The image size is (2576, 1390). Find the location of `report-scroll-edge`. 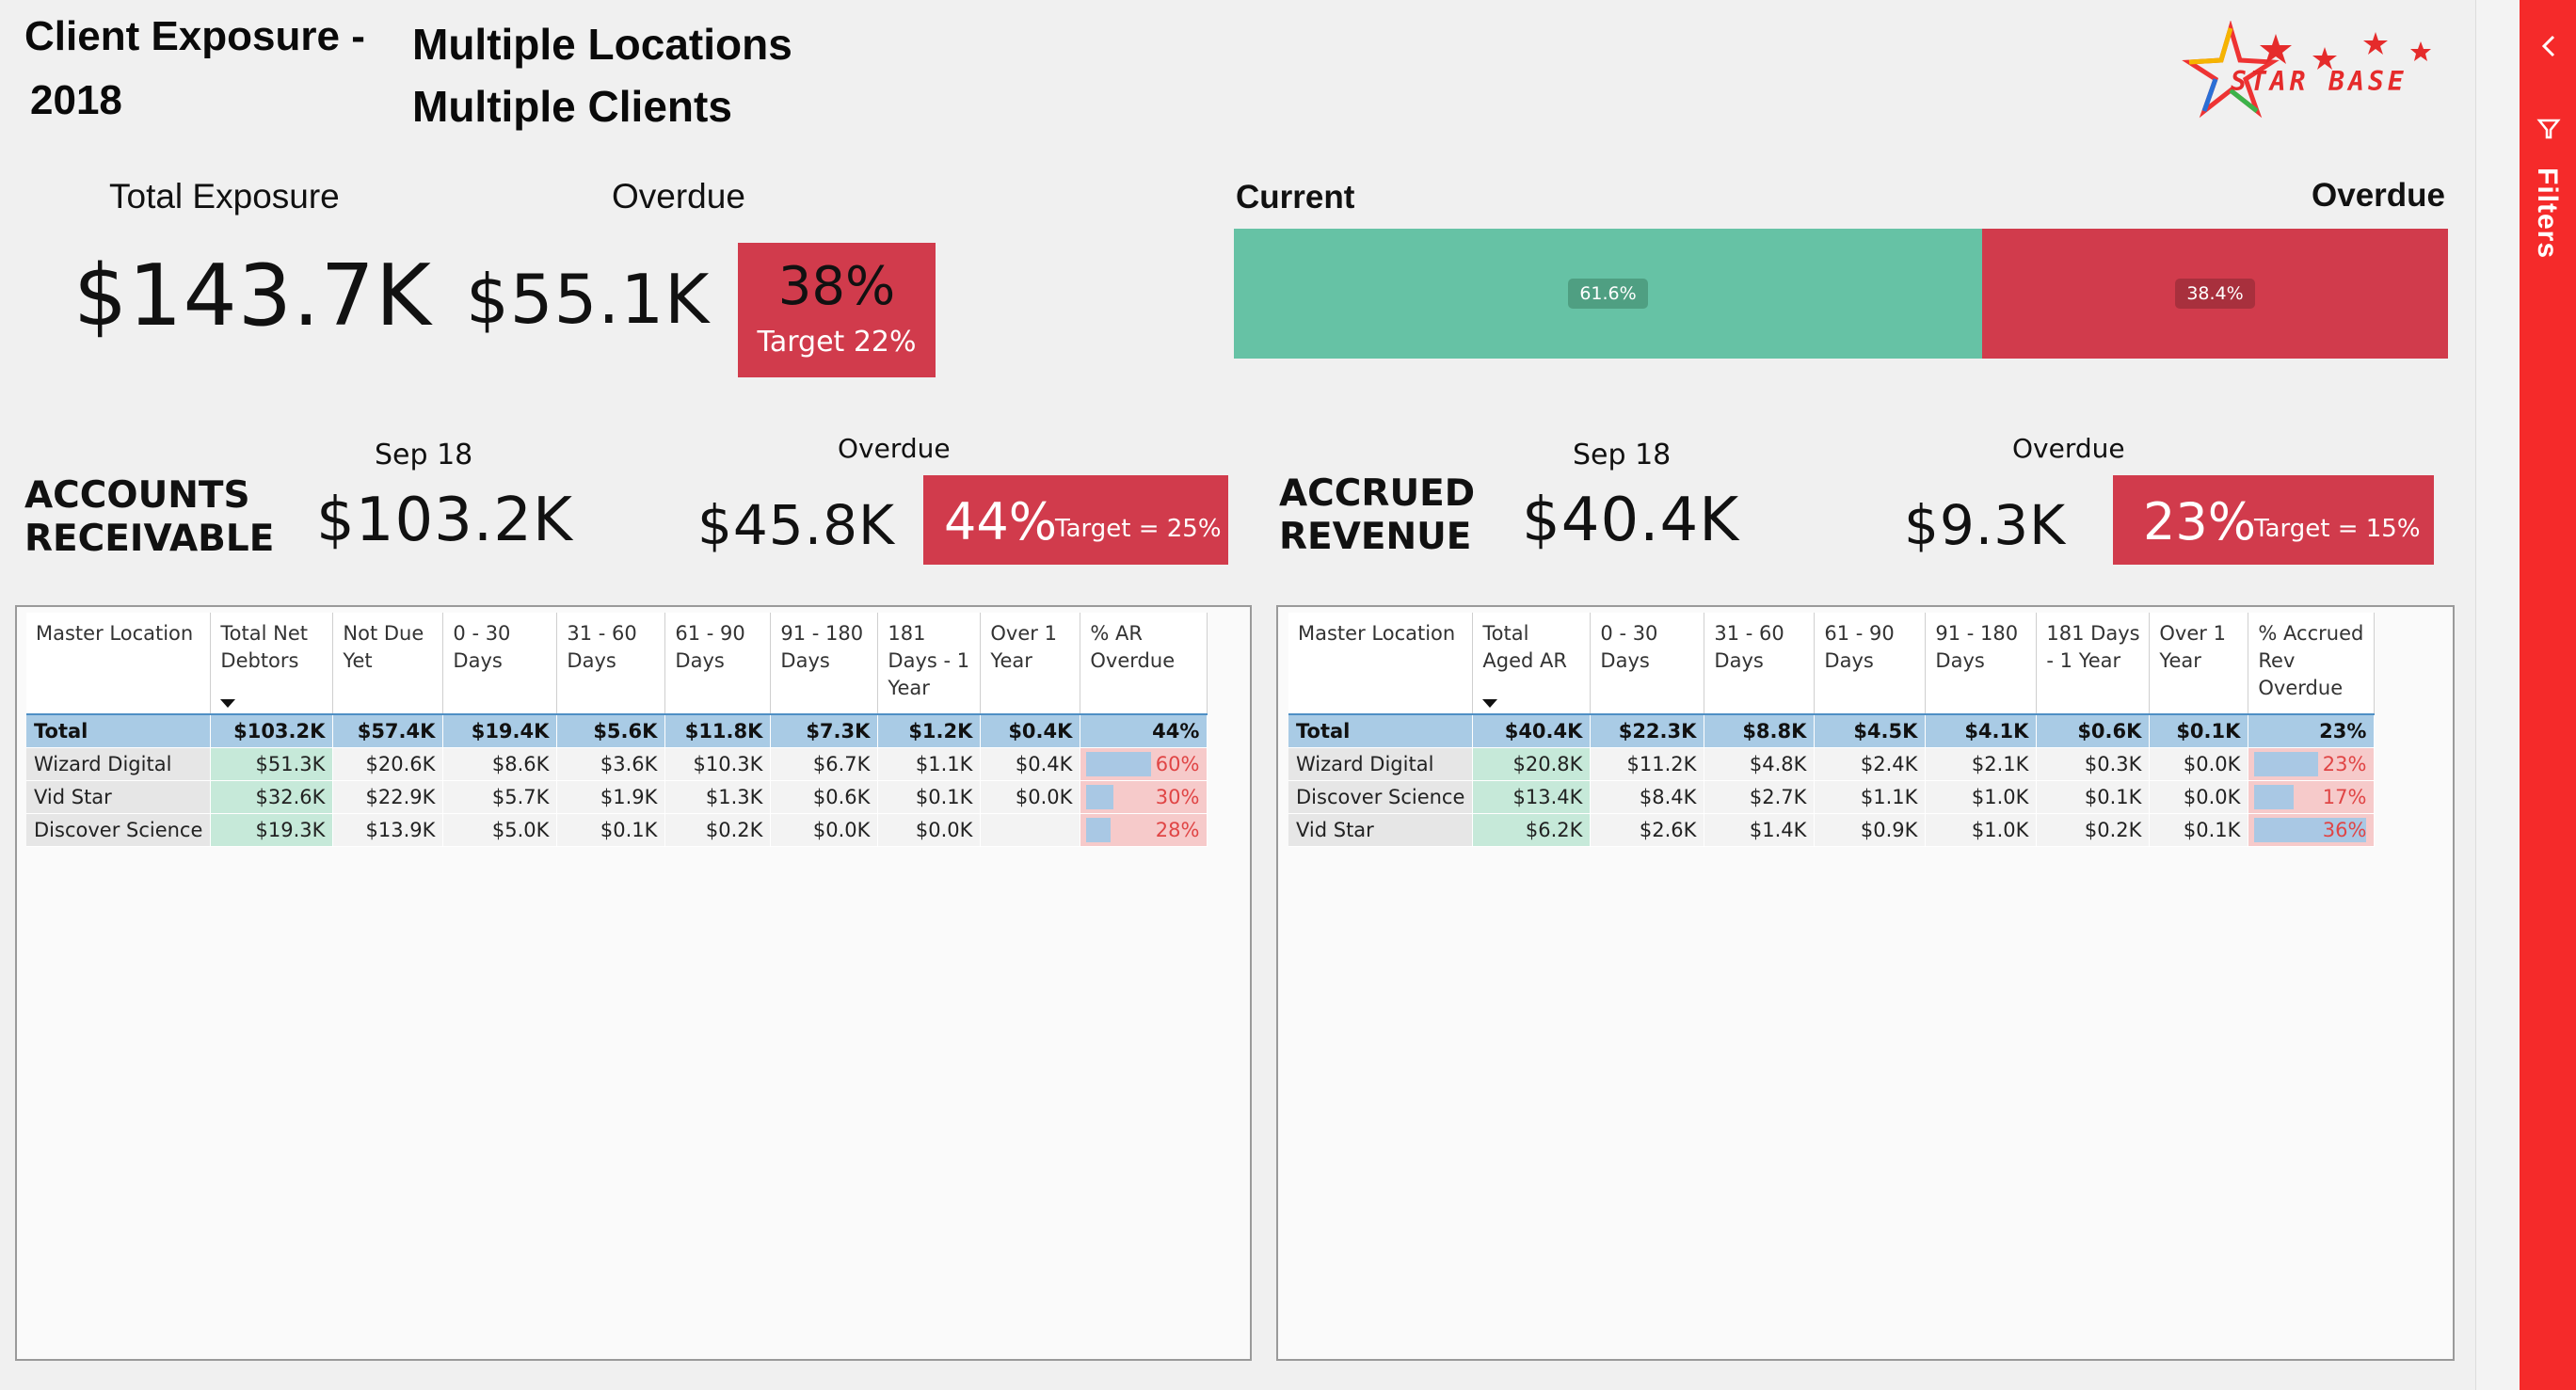

report-scroll-edge is located at coordinates (2497, 695).